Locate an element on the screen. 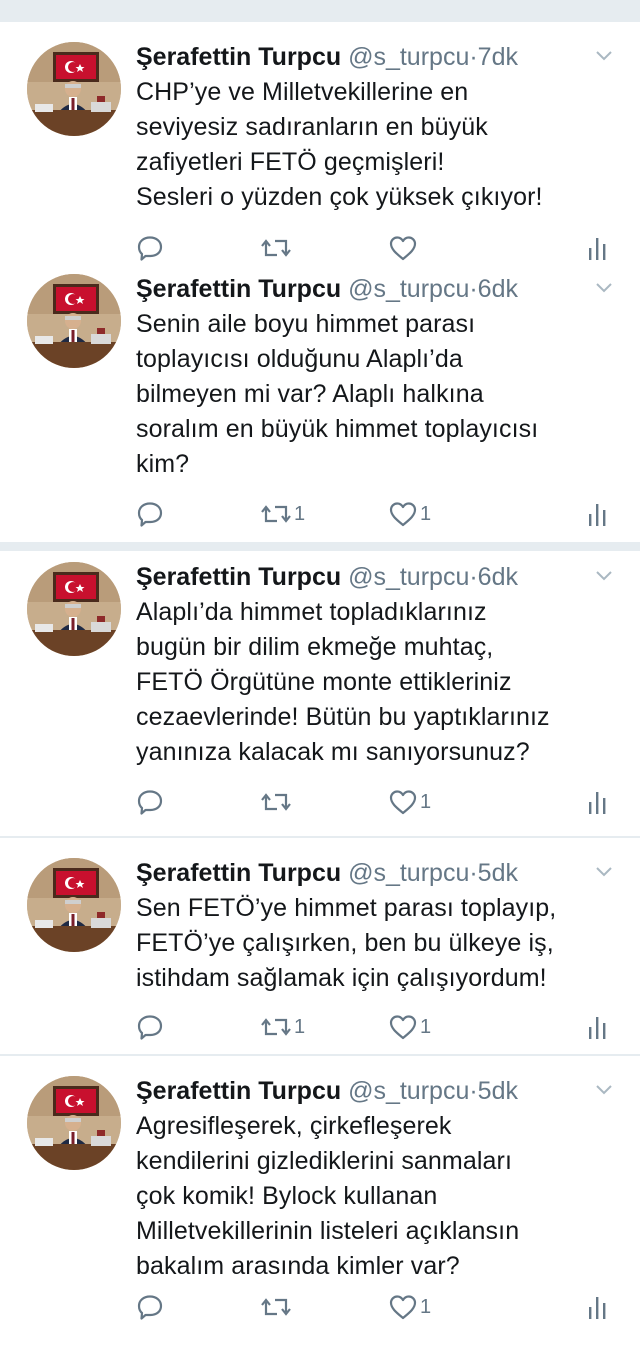 Image resolution: width=640 pixels, height=1356 pixels. tweet-text-line: toplayıcısı olduğunu Alaplı’da is located at coordinates (299, 359).